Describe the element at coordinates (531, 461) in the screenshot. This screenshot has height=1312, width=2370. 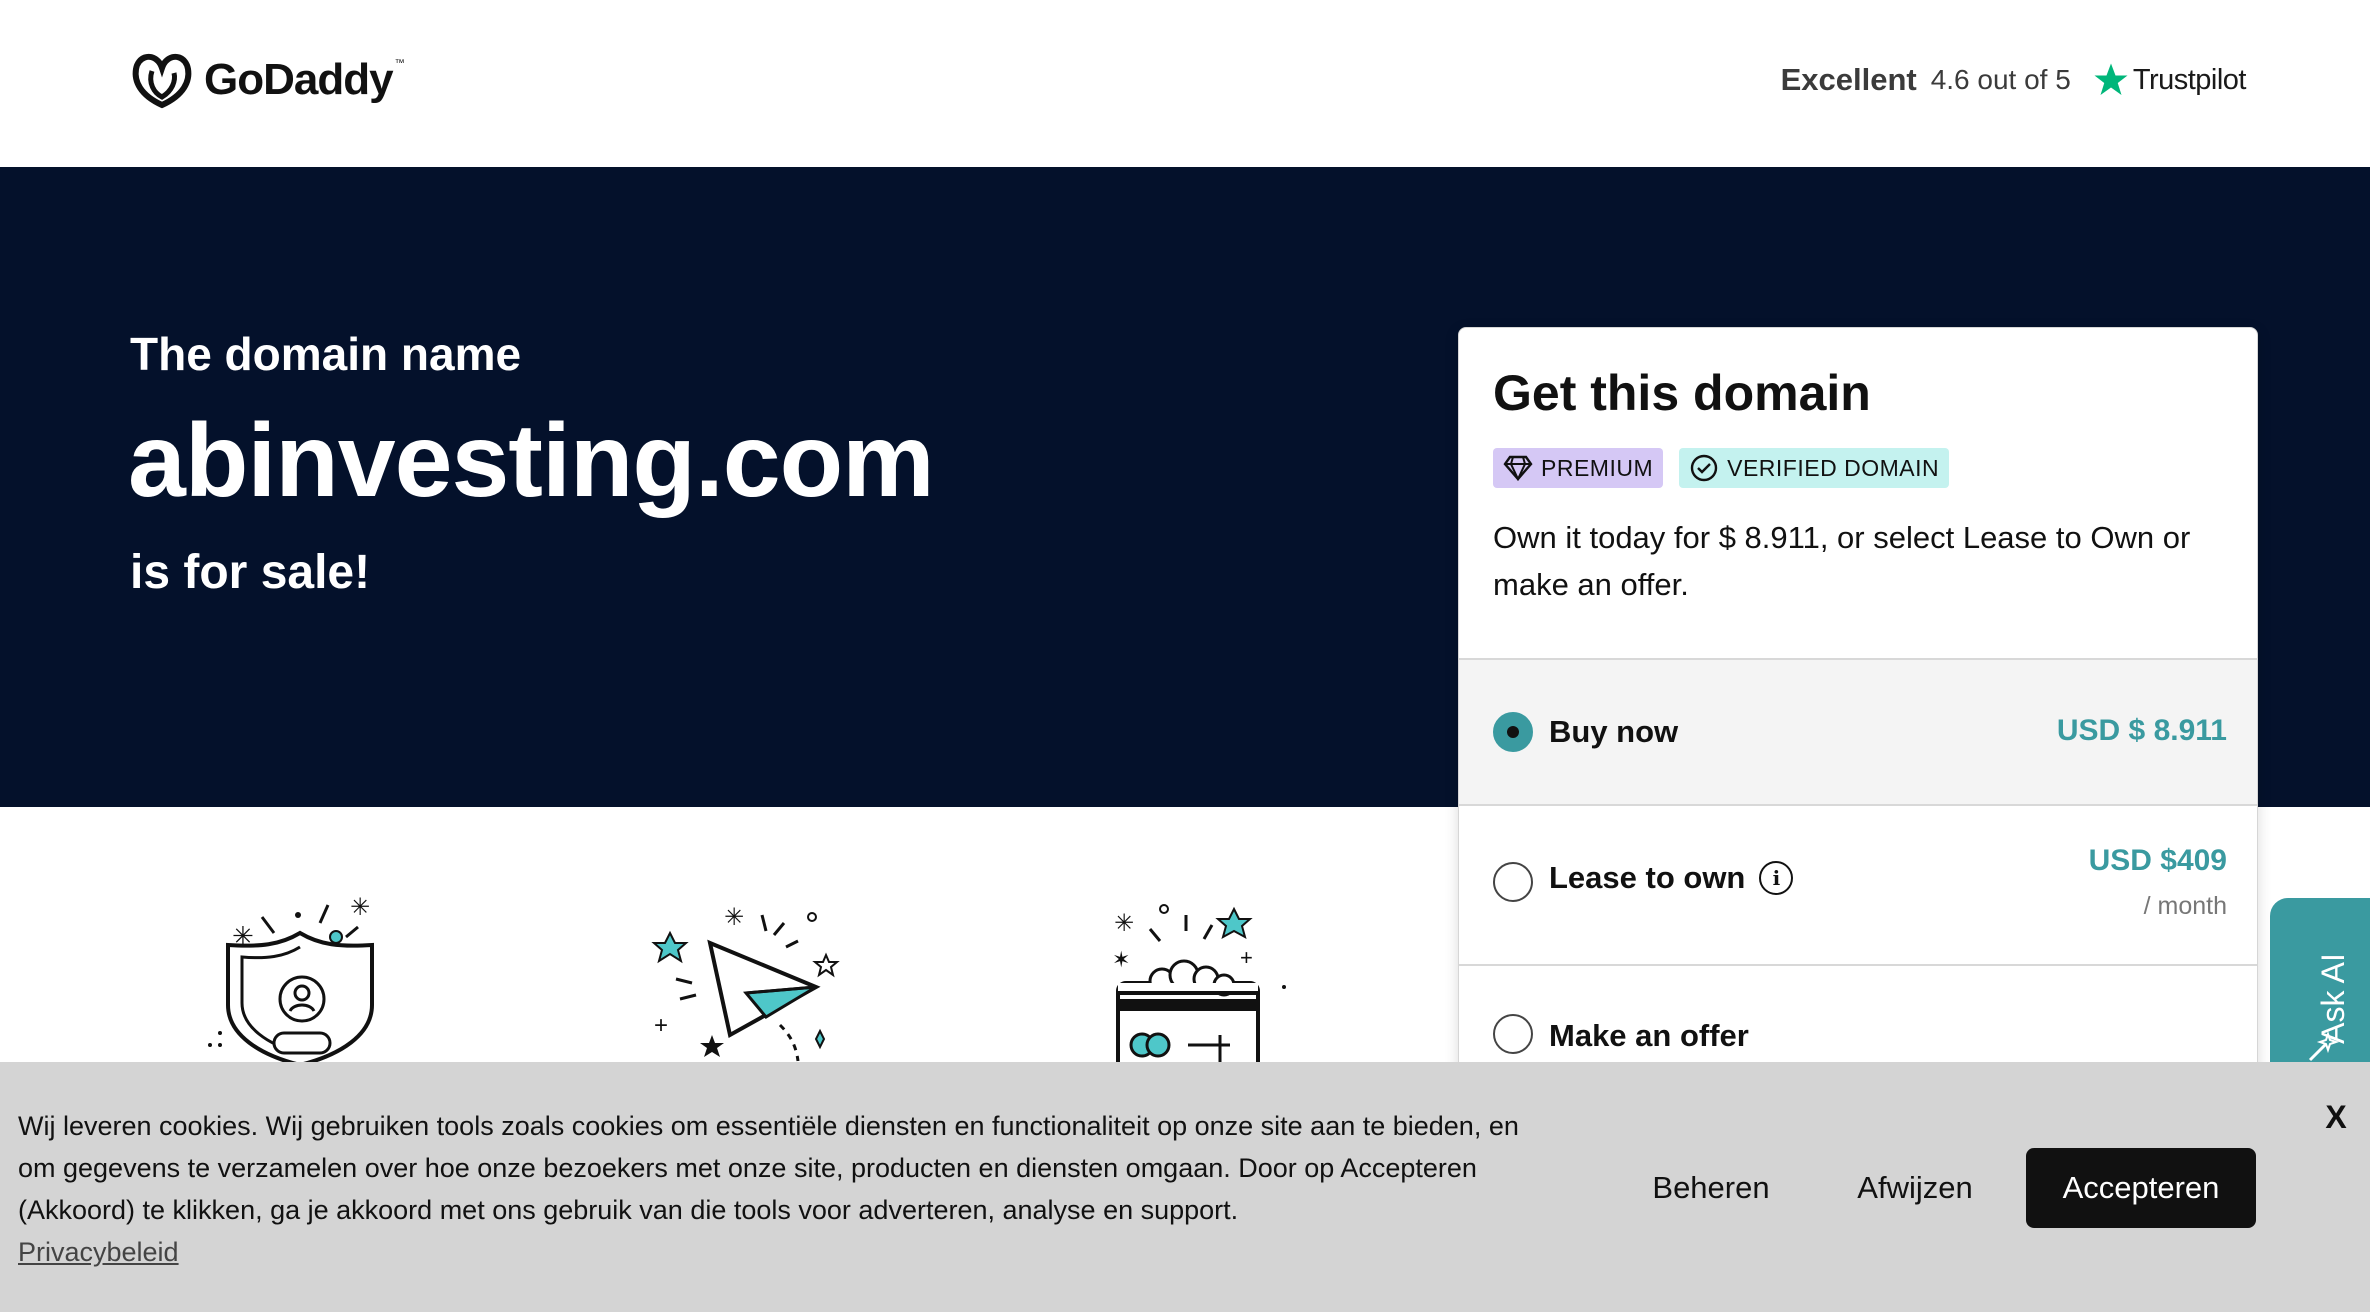
I see `domain-name: abinvesting.com` at that location.